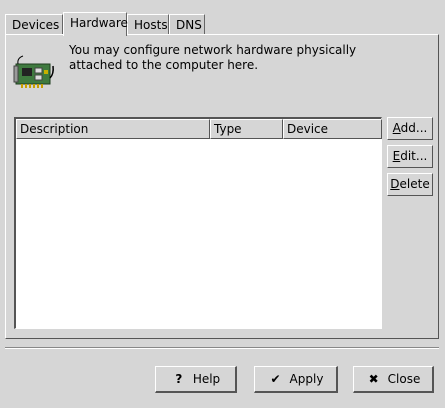 This screenshot has width=445, height=408. Describe the element at coordinates (404, 379) in the screenshot. I see `close-label: Close` at that location.